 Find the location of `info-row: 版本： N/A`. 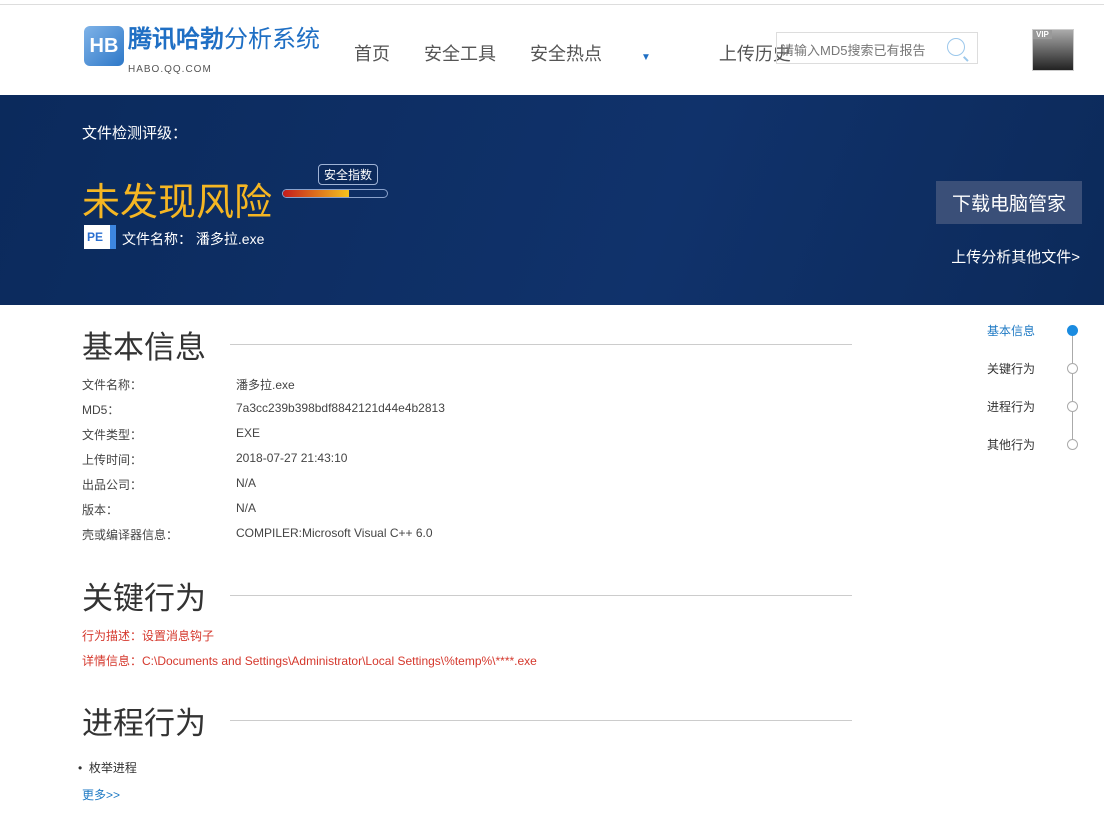

info-row: 版本： N/A is located at coordinates (169, 509).